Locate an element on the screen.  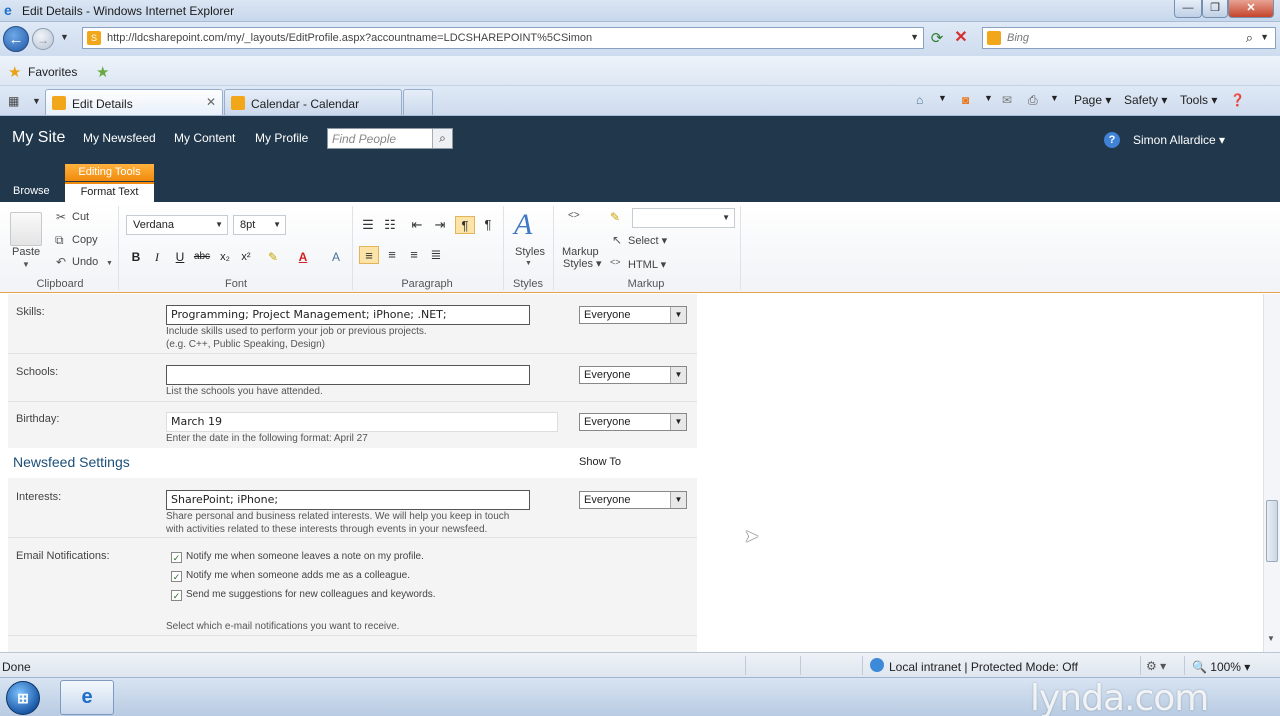
paste-icon is located at coordinates (26, 229).